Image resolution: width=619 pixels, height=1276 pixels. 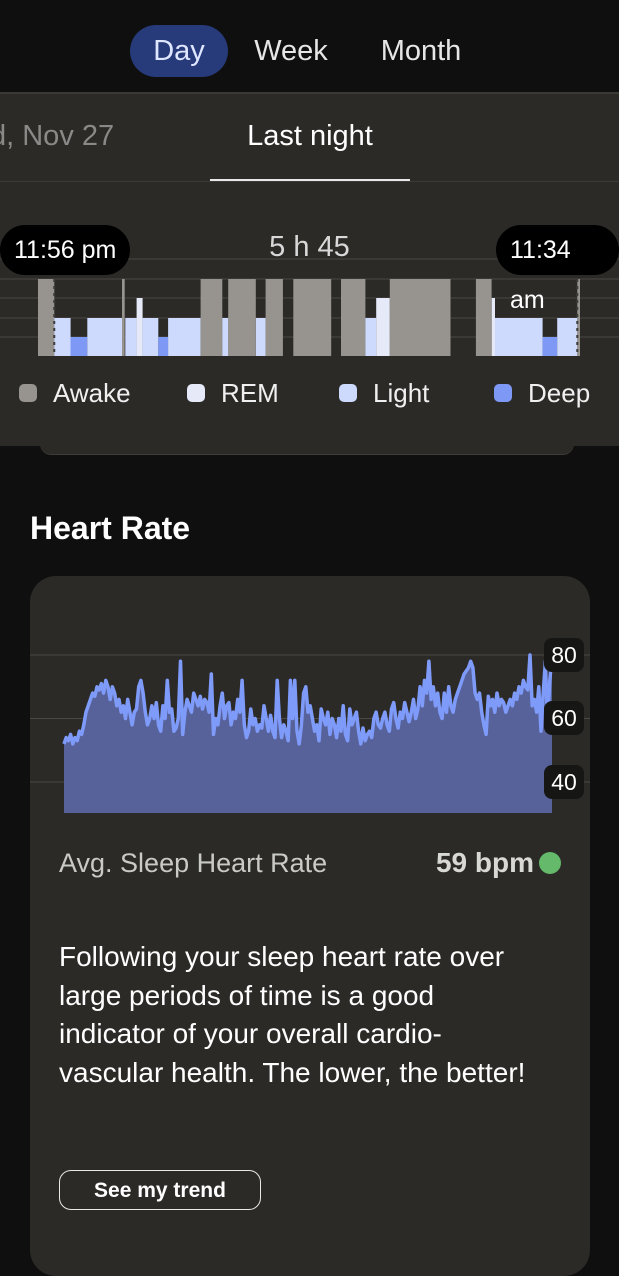 I want to click on legend-light: Light, so click(x=384, y=393).